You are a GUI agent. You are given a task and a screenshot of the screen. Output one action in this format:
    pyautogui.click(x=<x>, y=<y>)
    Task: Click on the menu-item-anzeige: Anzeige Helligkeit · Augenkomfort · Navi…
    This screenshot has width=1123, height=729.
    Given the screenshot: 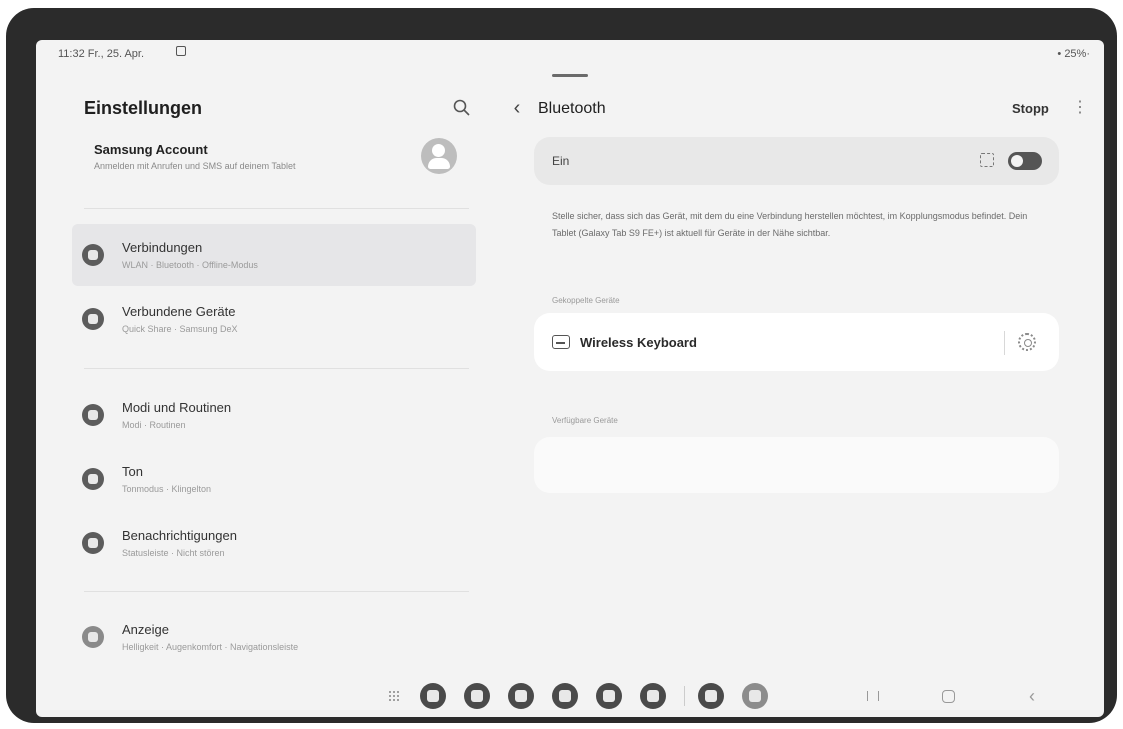 What is the action you would take?
    pyautogui.click(x=274, y=637)
    